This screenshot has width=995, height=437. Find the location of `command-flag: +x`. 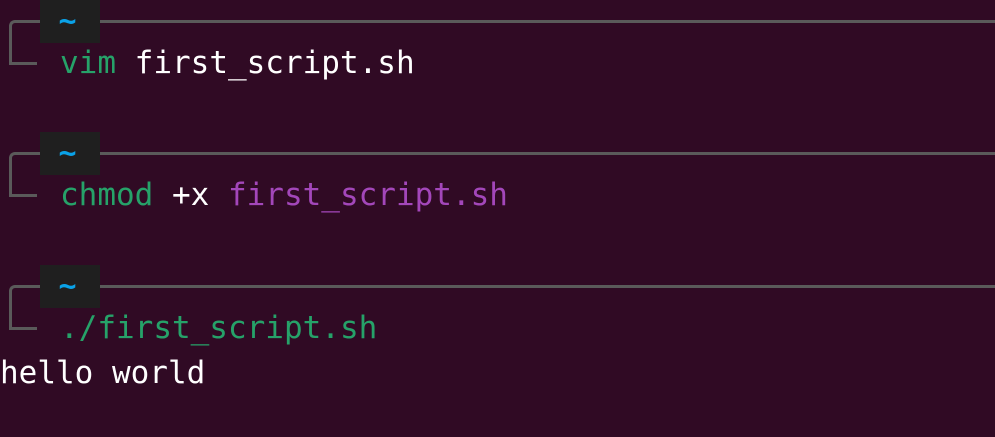

command-flag: +x is located at coordinates (190, 195).